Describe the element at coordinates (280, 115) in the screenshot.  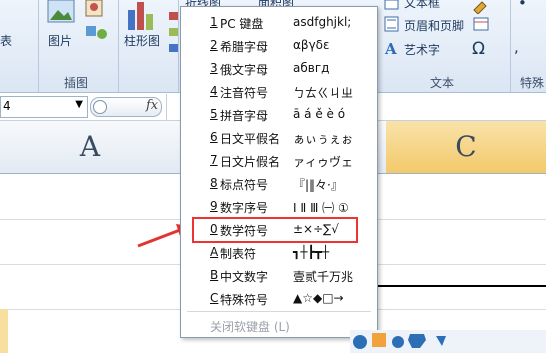
I see `menu-item-pinyin: 5 拼音字母 ā á ě è ó` at that location.